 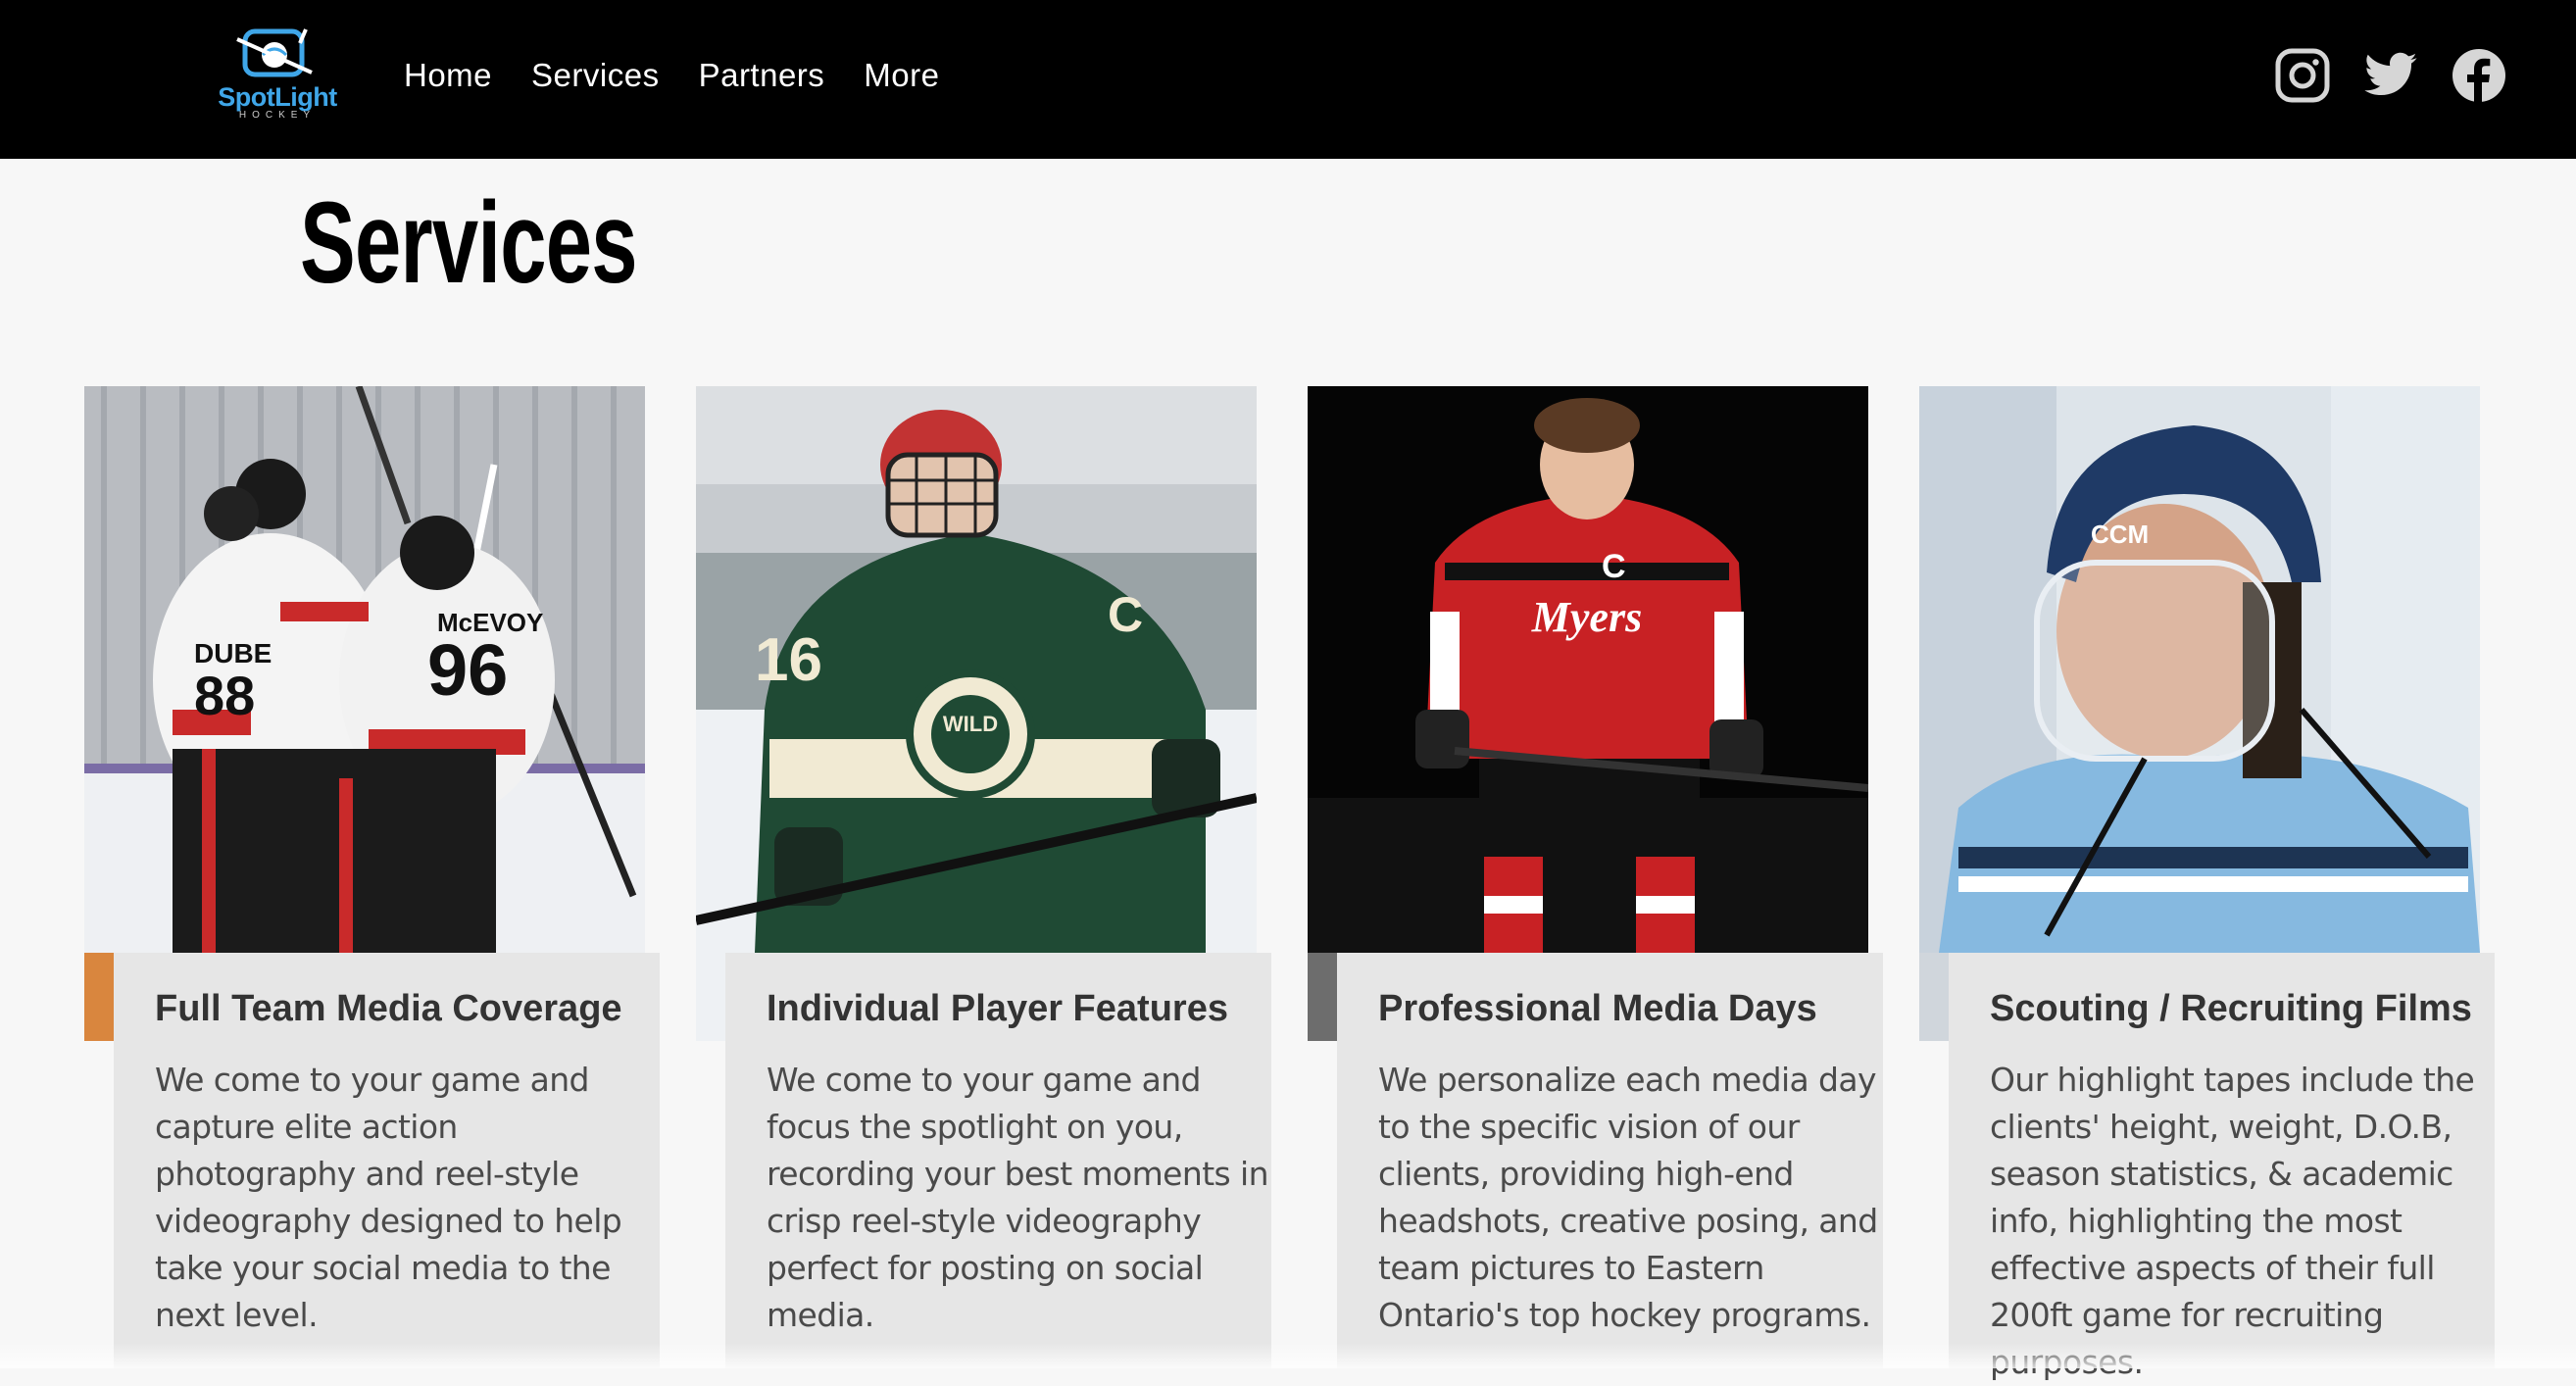 What do you see at coordinates (970, 724) in the screenshot?
I see `wild-crest-text: WILD` at bounding box center [970, 724].